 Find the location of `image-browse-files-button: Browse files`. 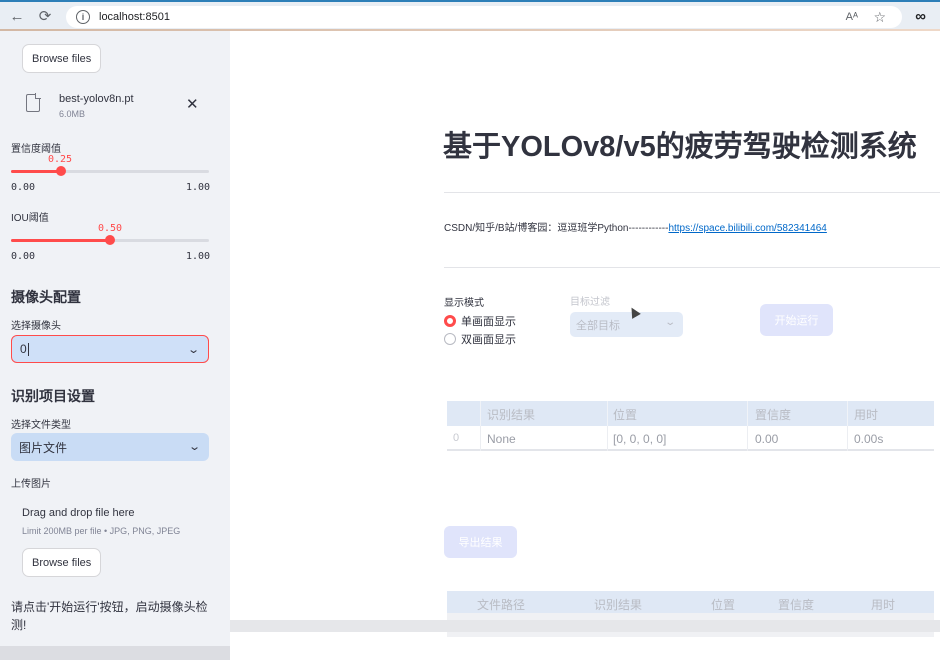

image-browse-files-button: Browse files is located at coordinates (62, 562).